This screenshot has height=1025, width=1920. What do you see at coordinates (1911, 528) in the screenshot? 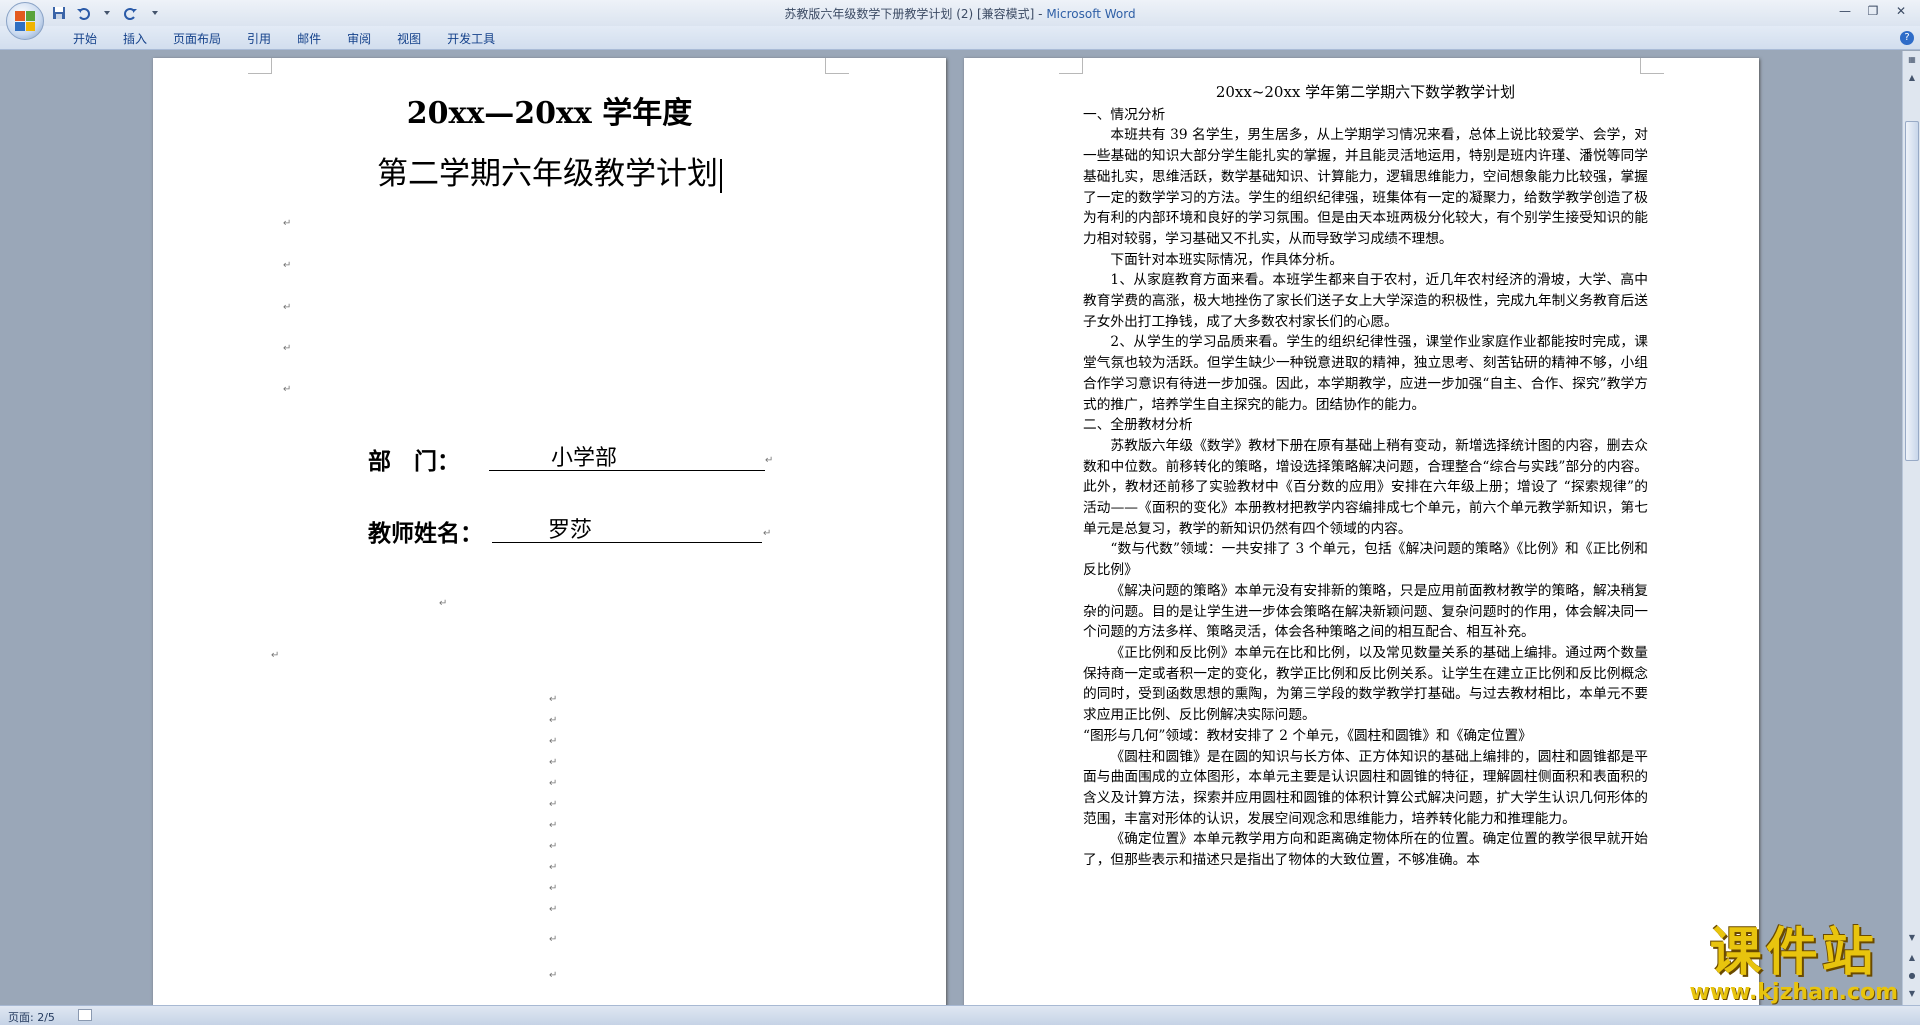
I see `vertical-scrollbar: ▦ ▲ ▼ ▲ ● ▼` at bounding box center [1911, 528].